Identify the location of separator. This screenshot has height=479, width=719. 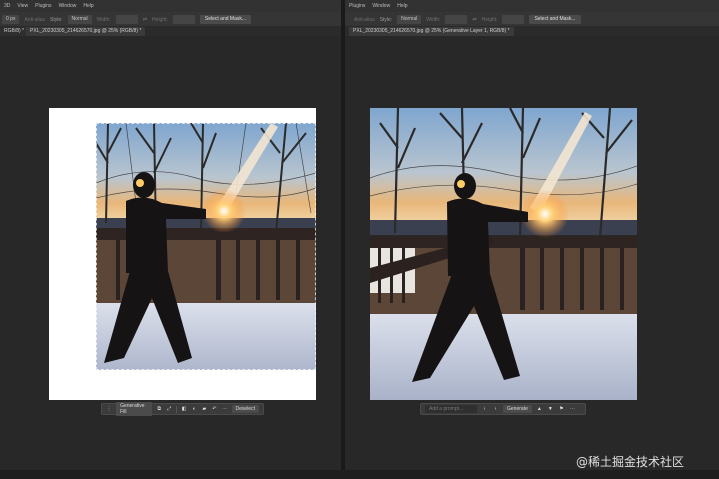
(177, 409).